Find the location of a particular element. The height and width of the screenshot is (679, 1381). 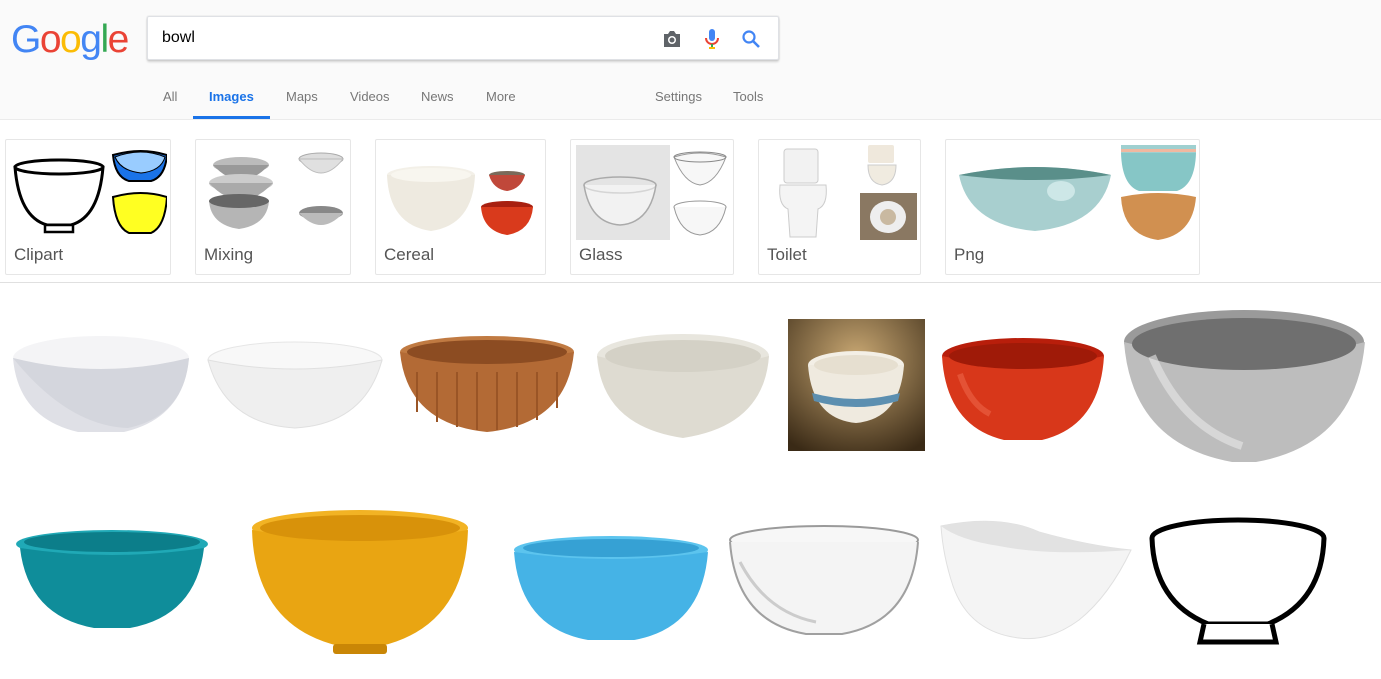

chip-label: Clipart is located at coordinates (39, 254).